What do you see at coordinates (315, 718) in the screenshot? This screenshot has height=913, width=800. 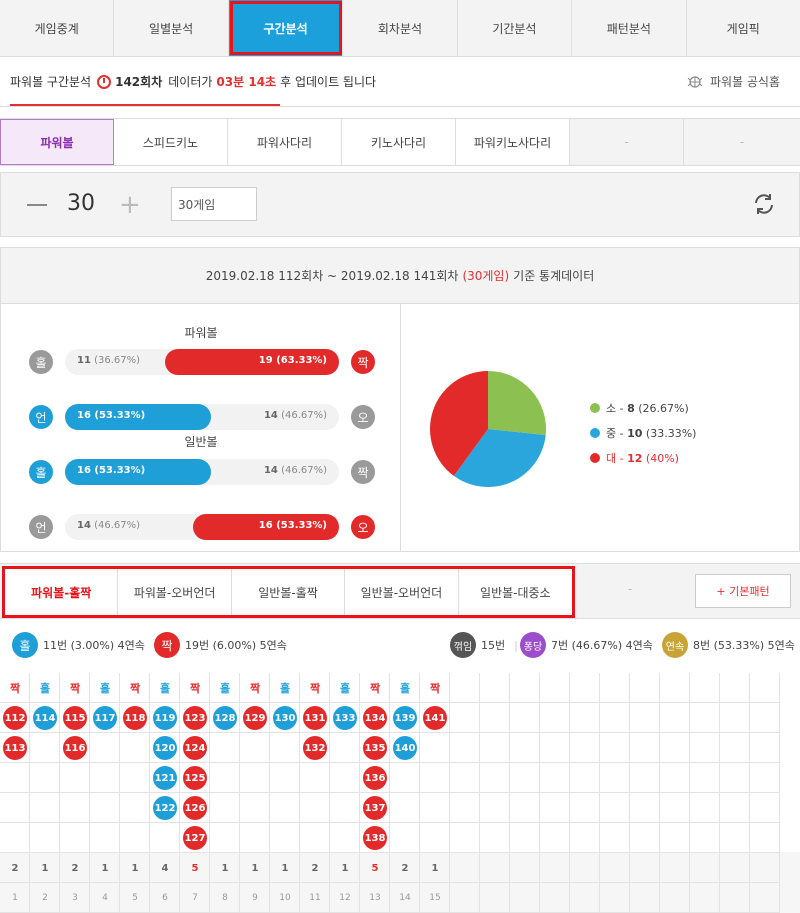 I see `round-ball: 131` at bounding box center [315, 718].